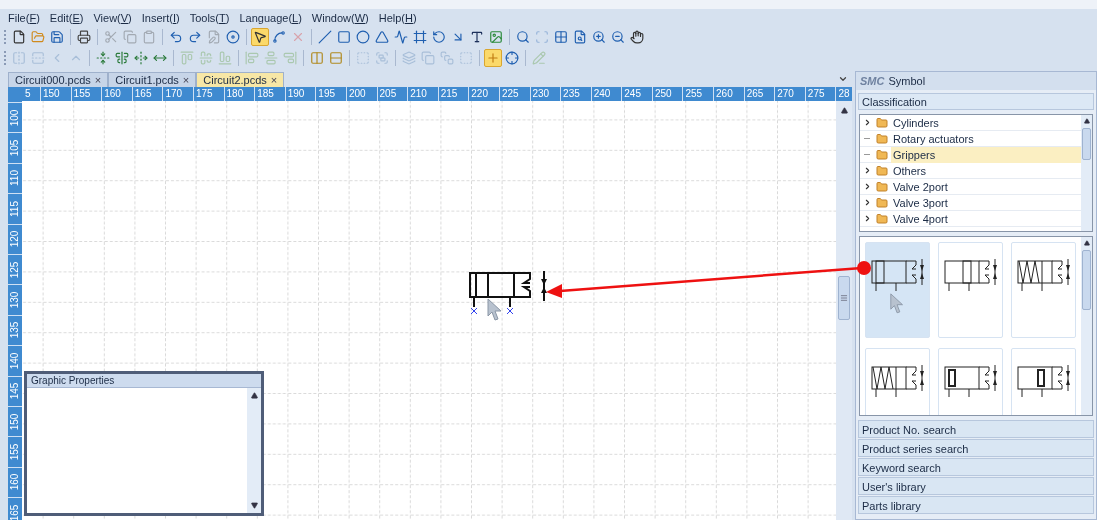 This screenshot has width=1097, height=520. I want to click on tree-item: Rotary actuators, so click(986, 138).